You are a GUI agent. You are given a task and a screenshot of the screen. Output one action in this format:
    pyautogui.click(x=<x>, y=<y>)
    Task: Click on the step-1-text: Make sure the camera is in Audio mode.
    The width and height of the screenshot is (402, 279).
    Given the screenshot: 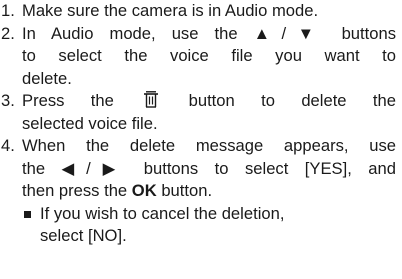 What is the action you would take?
    pyautogui.click(x=170, y=10)
    